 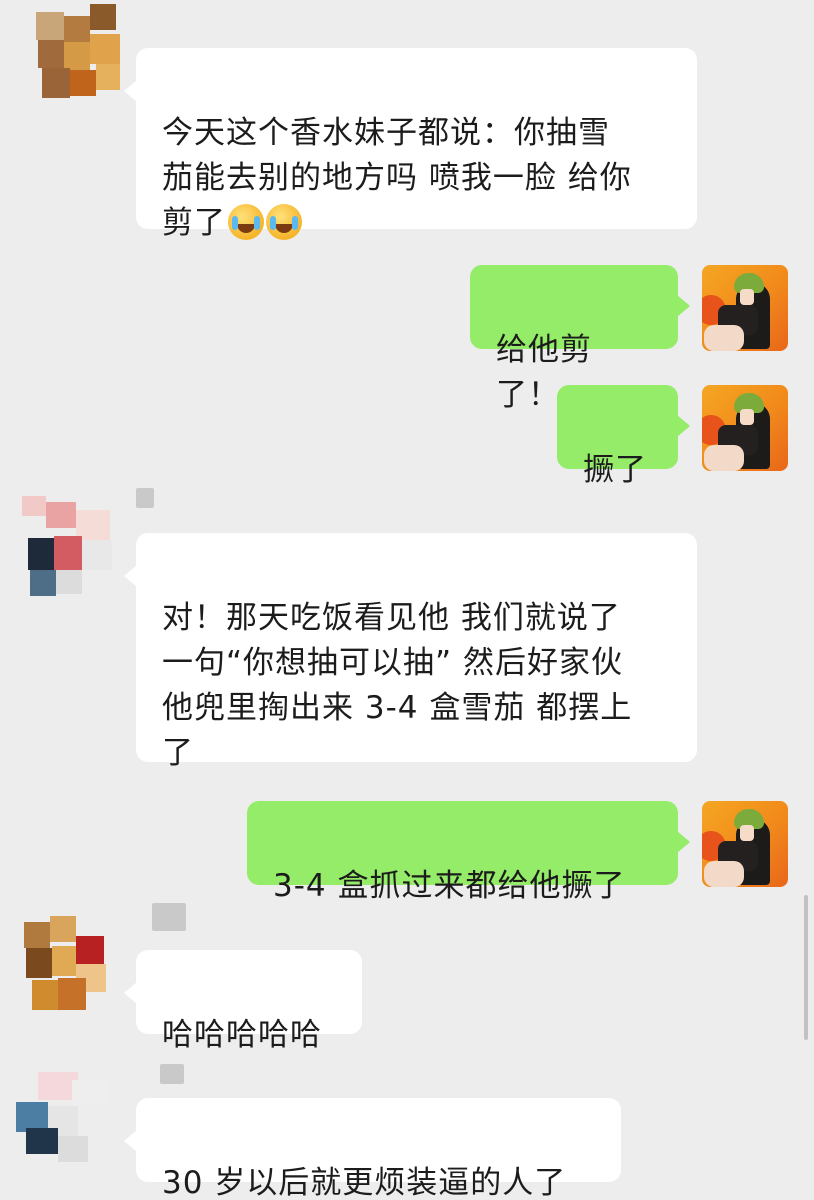 I want to click on message-text: 3-4 盒抓过来都给他撅了, so click(x=449, y=886).